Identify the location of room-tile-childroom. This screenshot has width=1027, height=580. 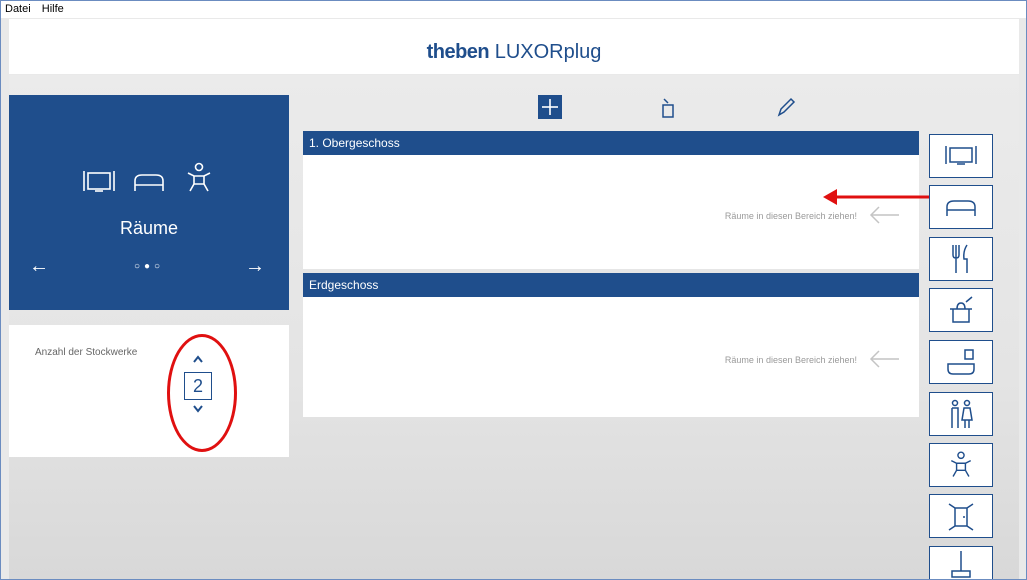
(961, 465).